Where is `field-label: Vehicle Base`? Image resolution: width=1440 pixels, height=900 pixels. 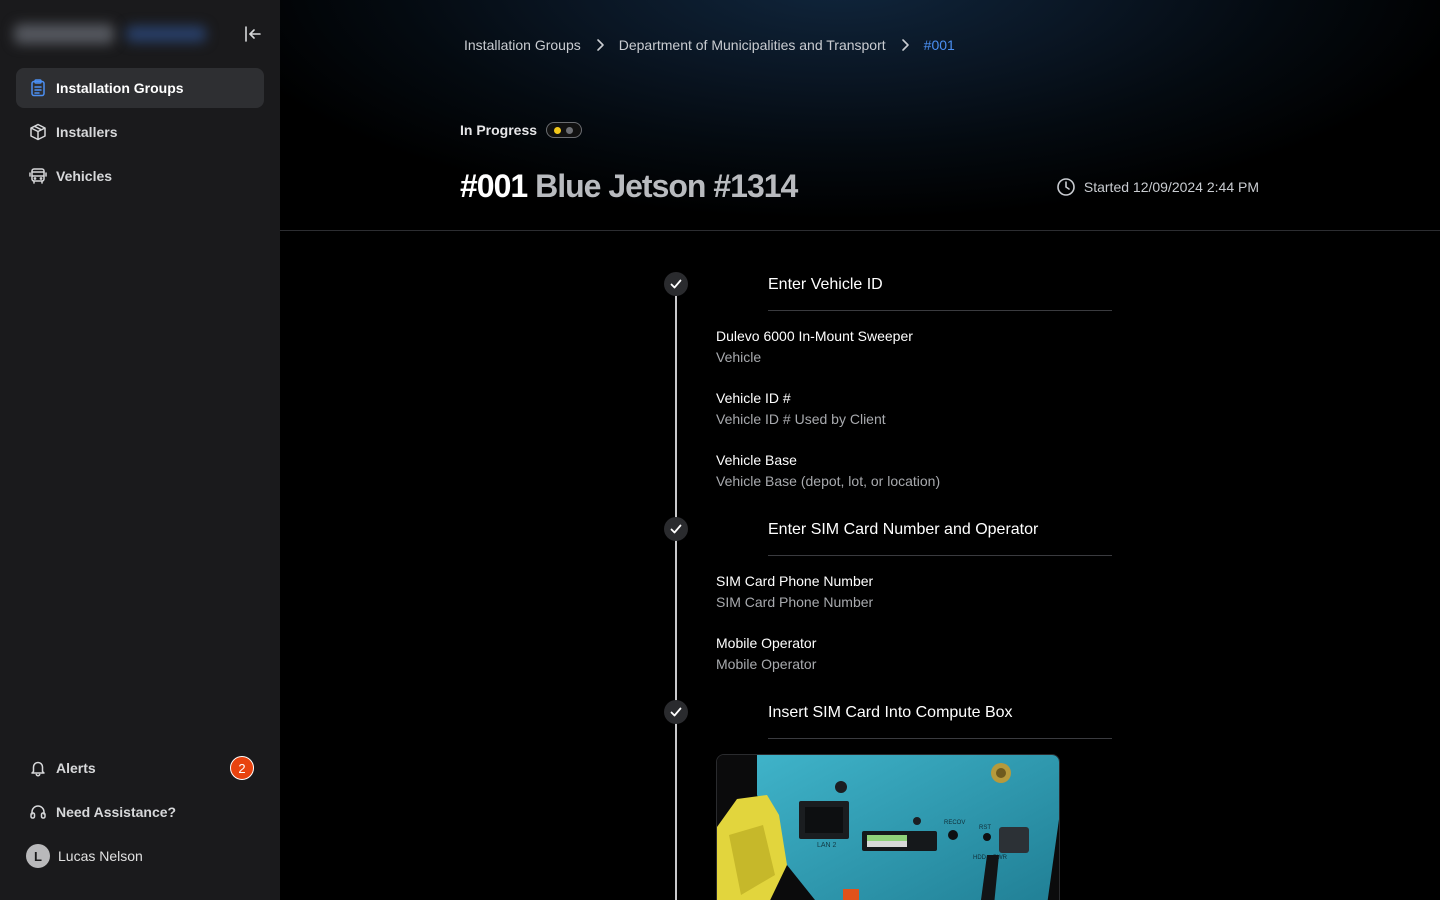
field-label: Vehicle Base is located at coordinates (756, 460).